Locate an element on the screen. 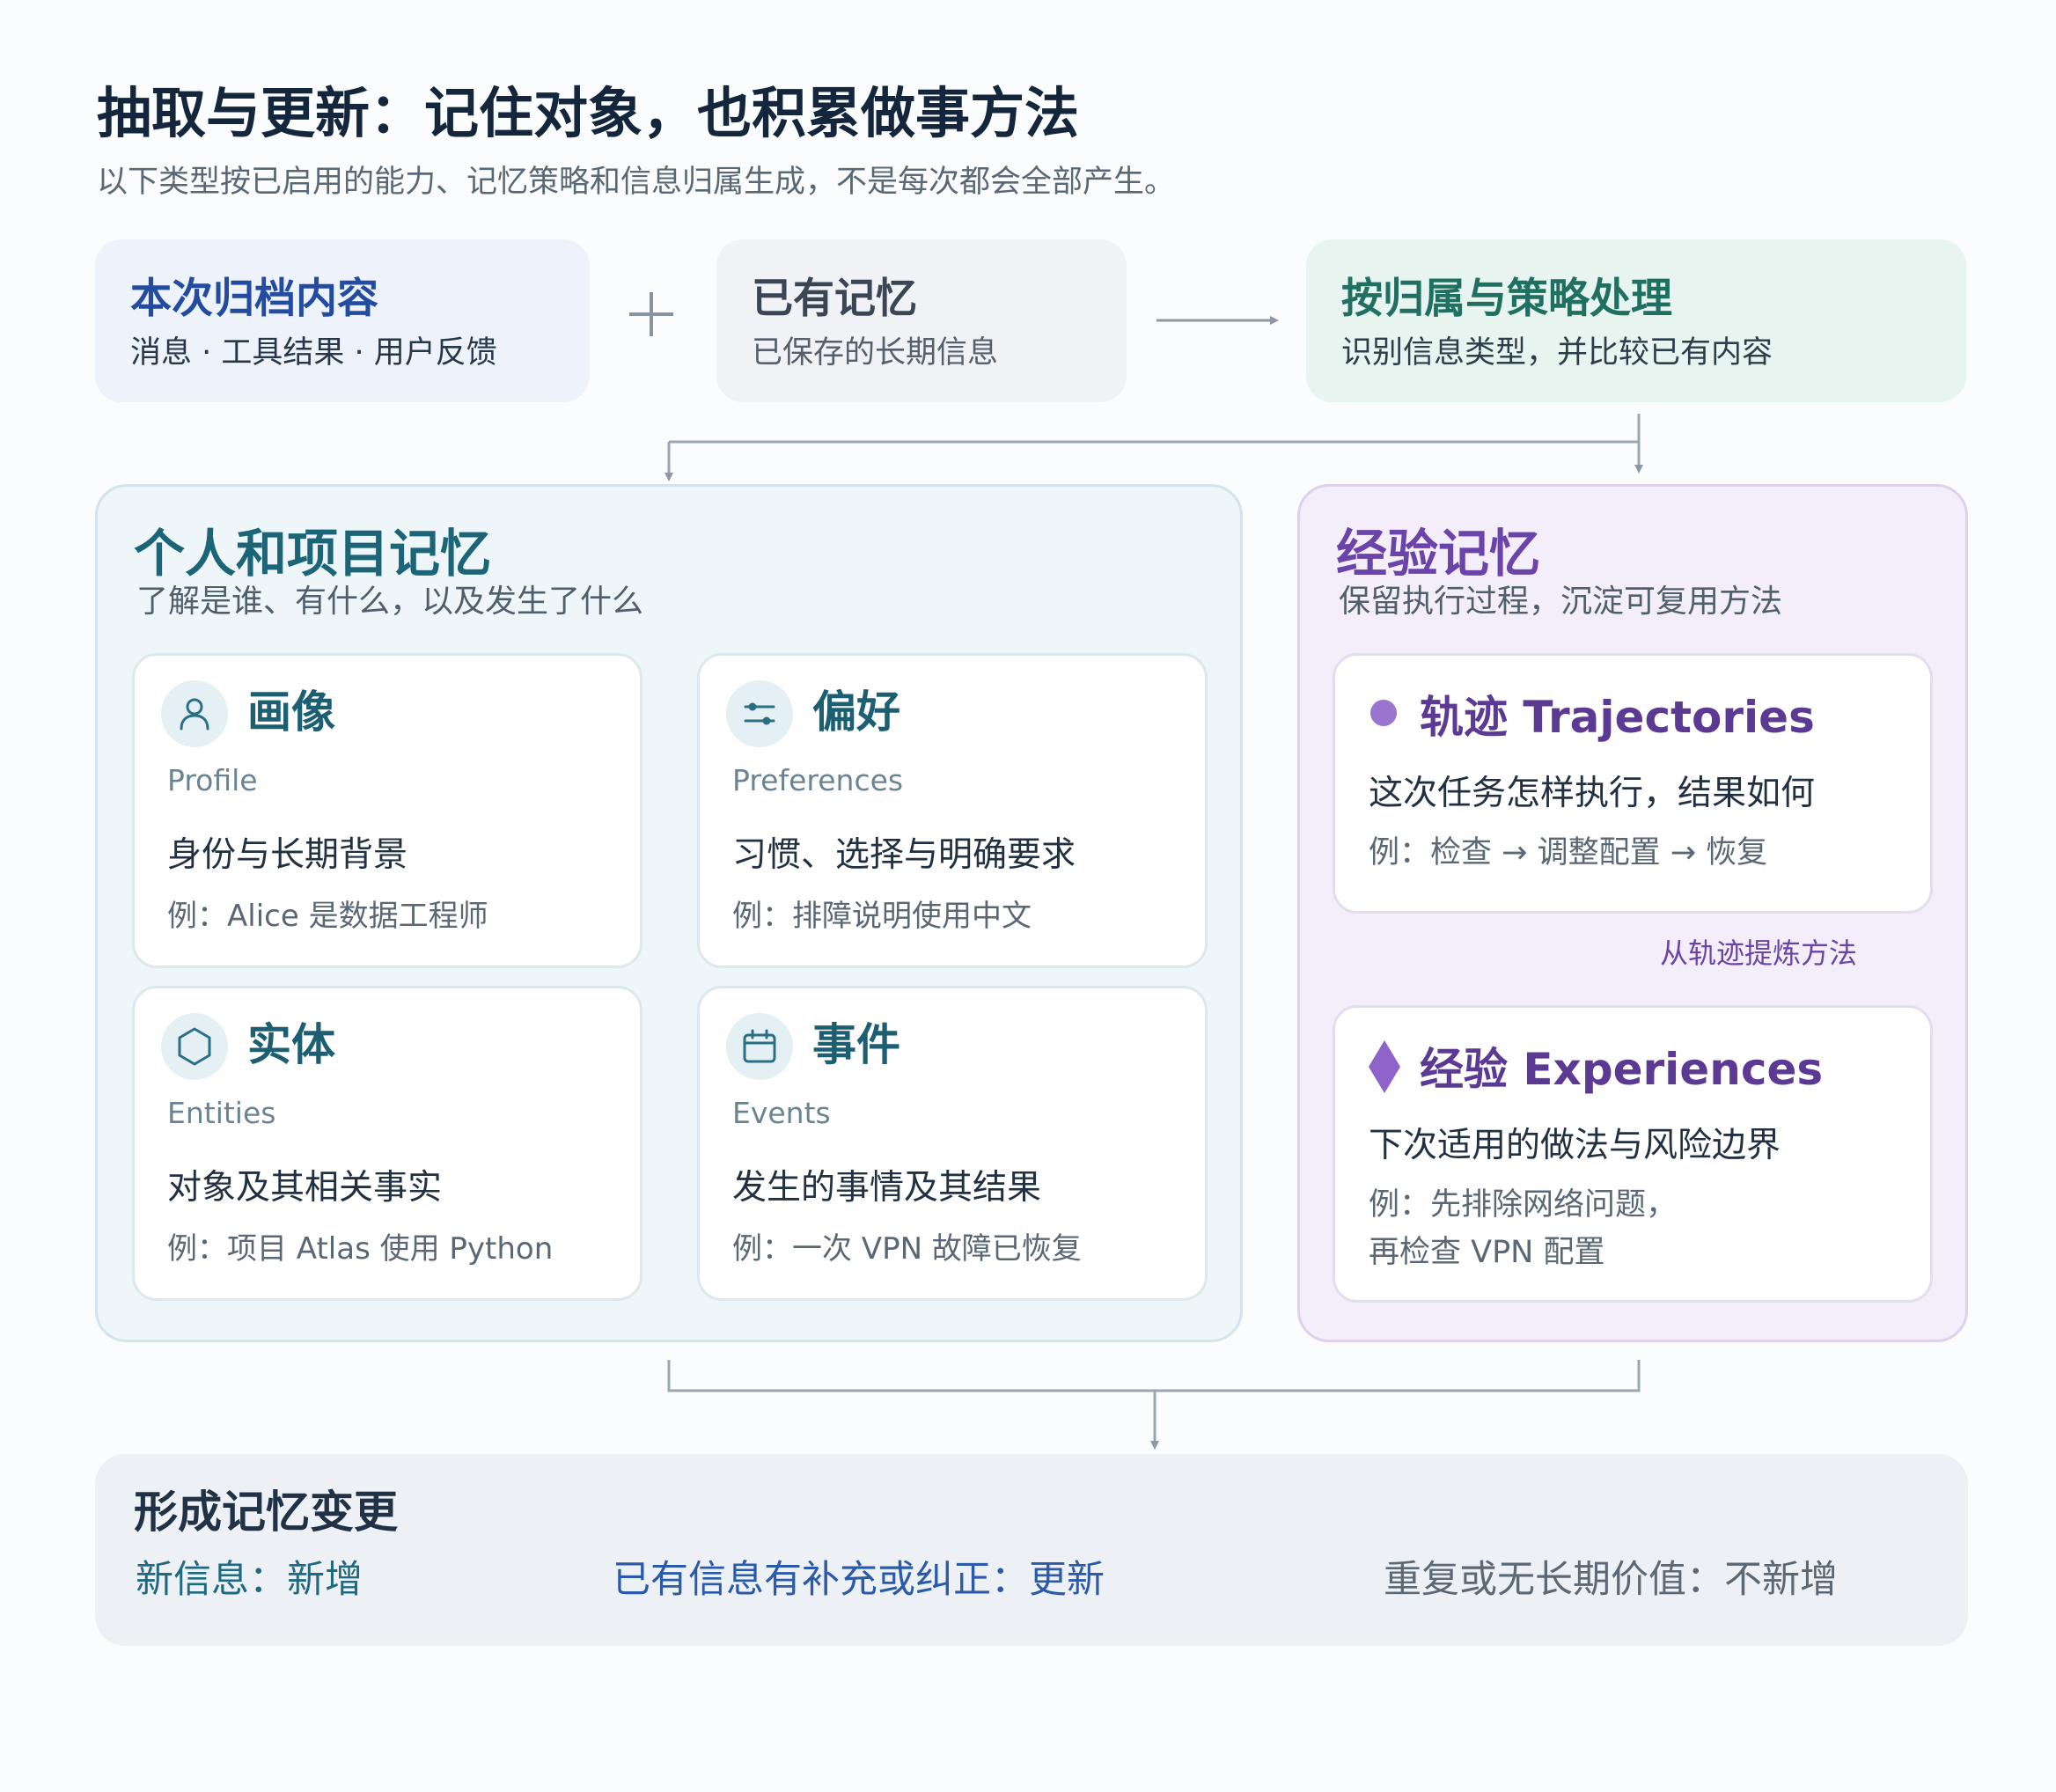 This screenshot has height=1792, width=2056. entities-example: 例：项目 Atlas 使用 Python is located at coordinates (360, 1249).